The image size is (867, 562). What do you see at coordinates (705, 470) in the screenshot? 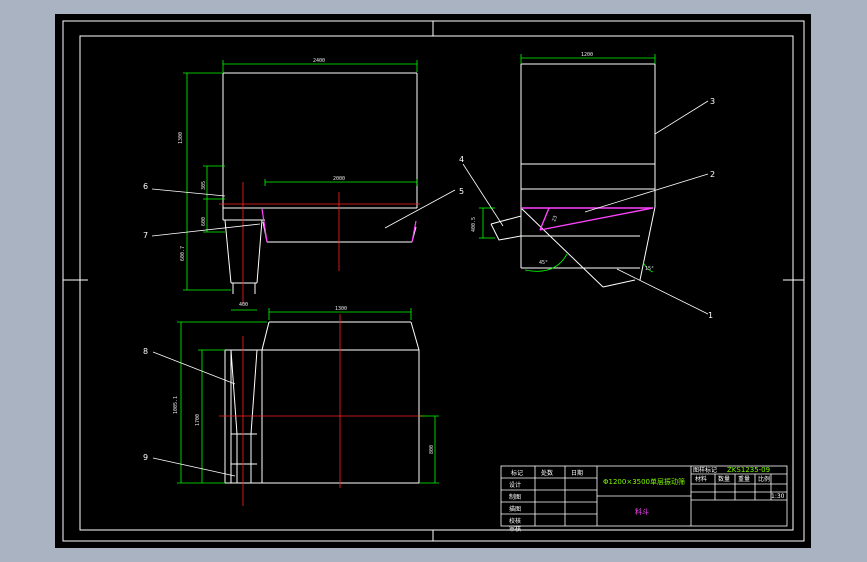
I see `tb-materials-label: 图样标记` at bounding box center [705, 470].